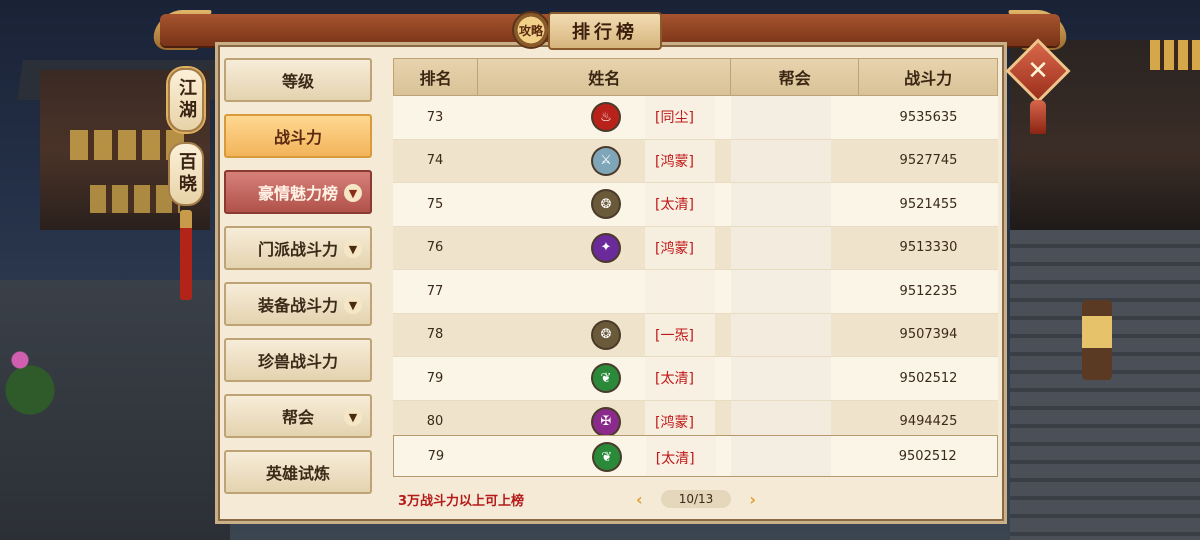 The image size is (1200, 540). I want to click on page-indicator: 10/13, so click(696, 499).